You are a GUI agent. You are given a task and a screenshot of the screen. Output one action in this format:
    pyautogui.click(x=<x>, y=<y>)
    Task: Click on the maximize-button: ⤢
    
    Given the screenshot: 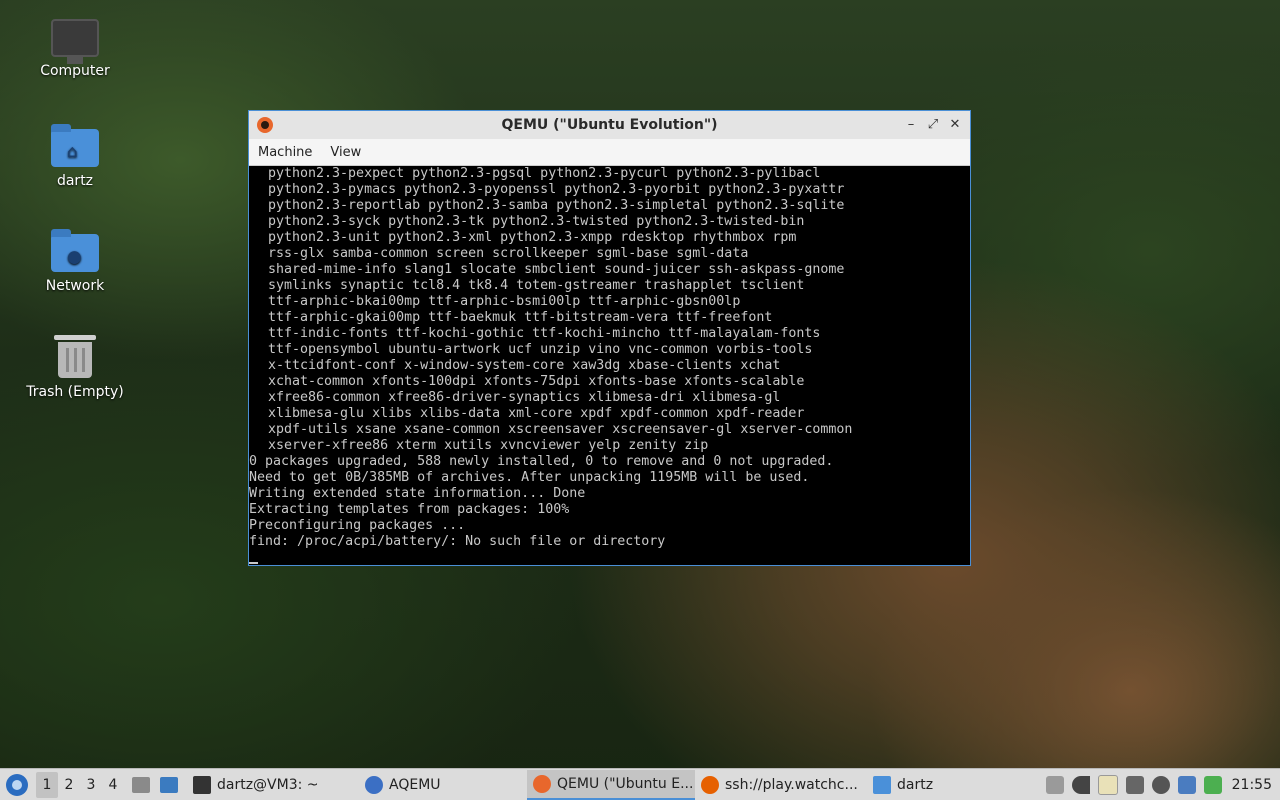 What is the action you would take?
    pyautogui.click(x=933, y=125)
    